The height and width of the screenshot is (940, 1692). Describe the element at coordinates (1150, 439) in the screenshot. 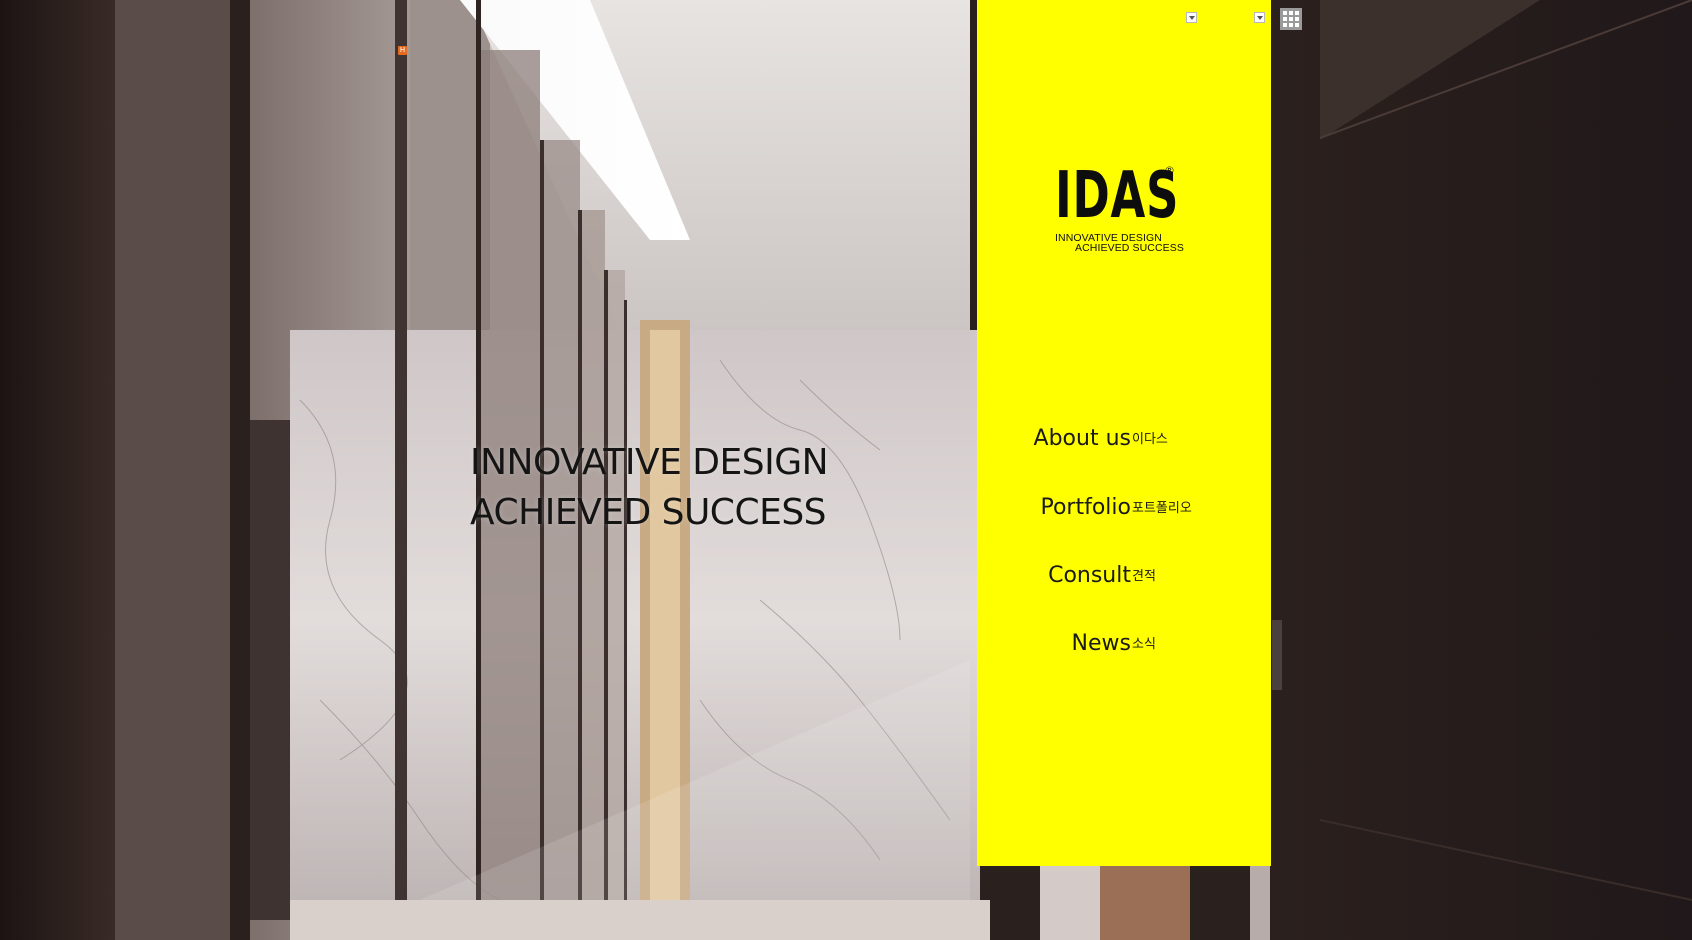

I see `nav-label-ko: 이다스` at that location.